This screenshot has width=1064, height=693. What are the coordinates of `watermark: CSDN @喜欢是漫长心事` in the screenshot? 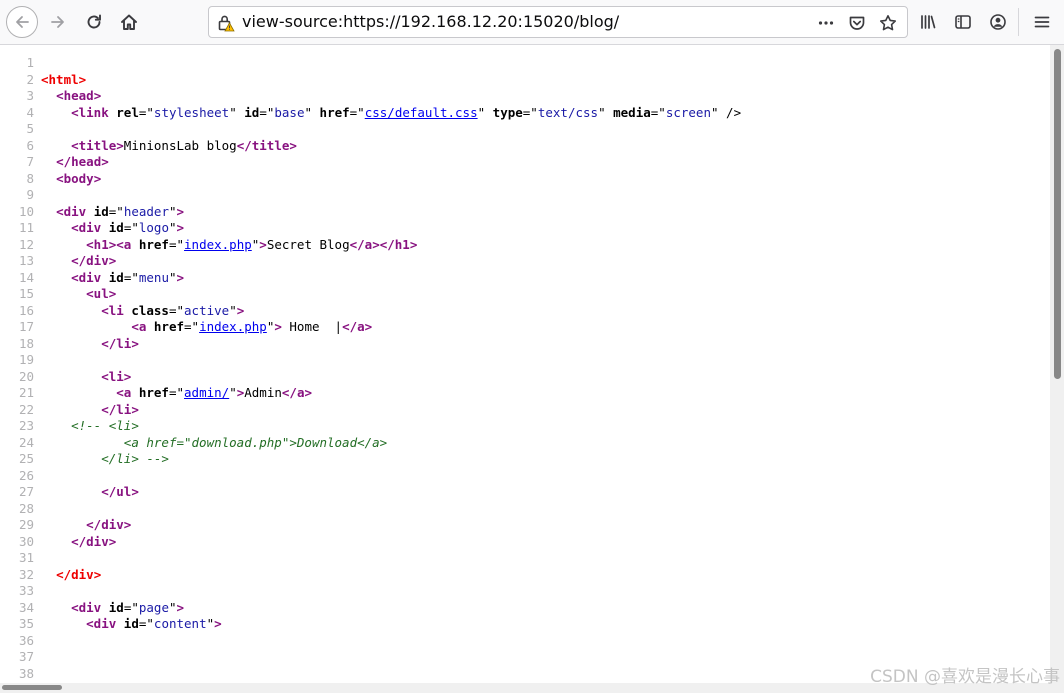 It's located at (965, 677).